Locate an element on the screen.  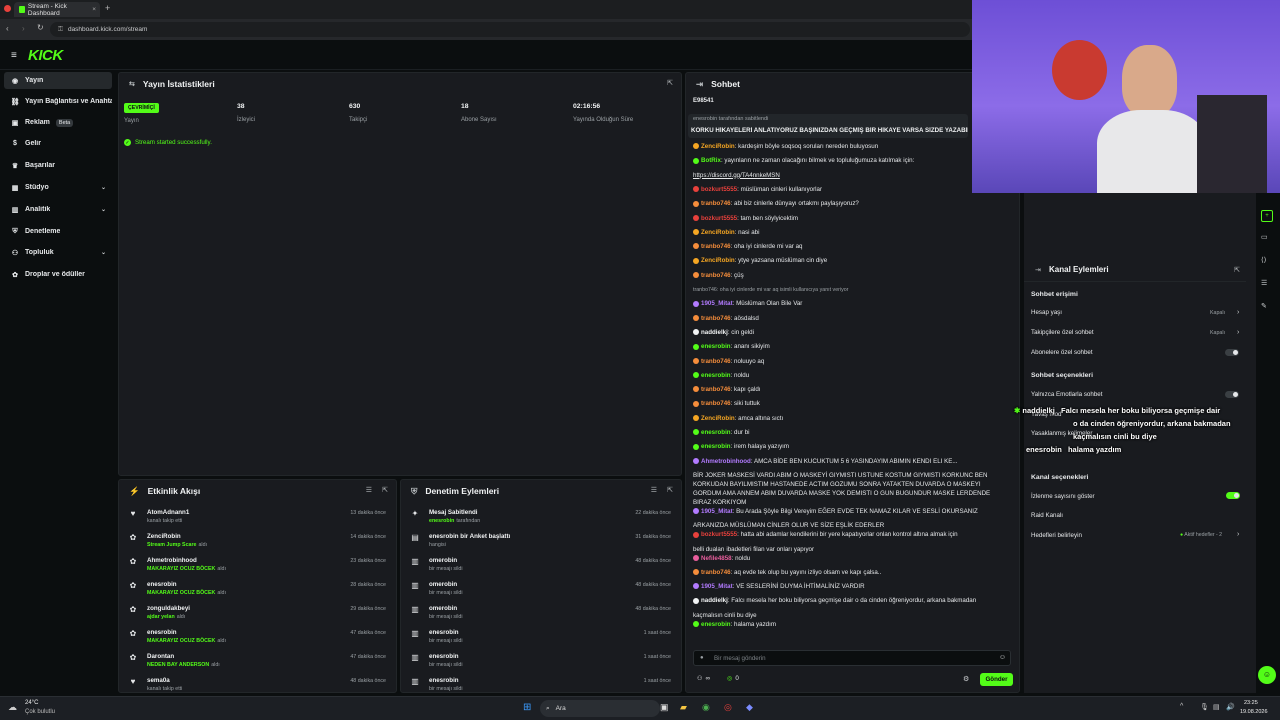
chat-message: bozkurt5555: tam ben söylyicektim is located at coordinates (745, 218).